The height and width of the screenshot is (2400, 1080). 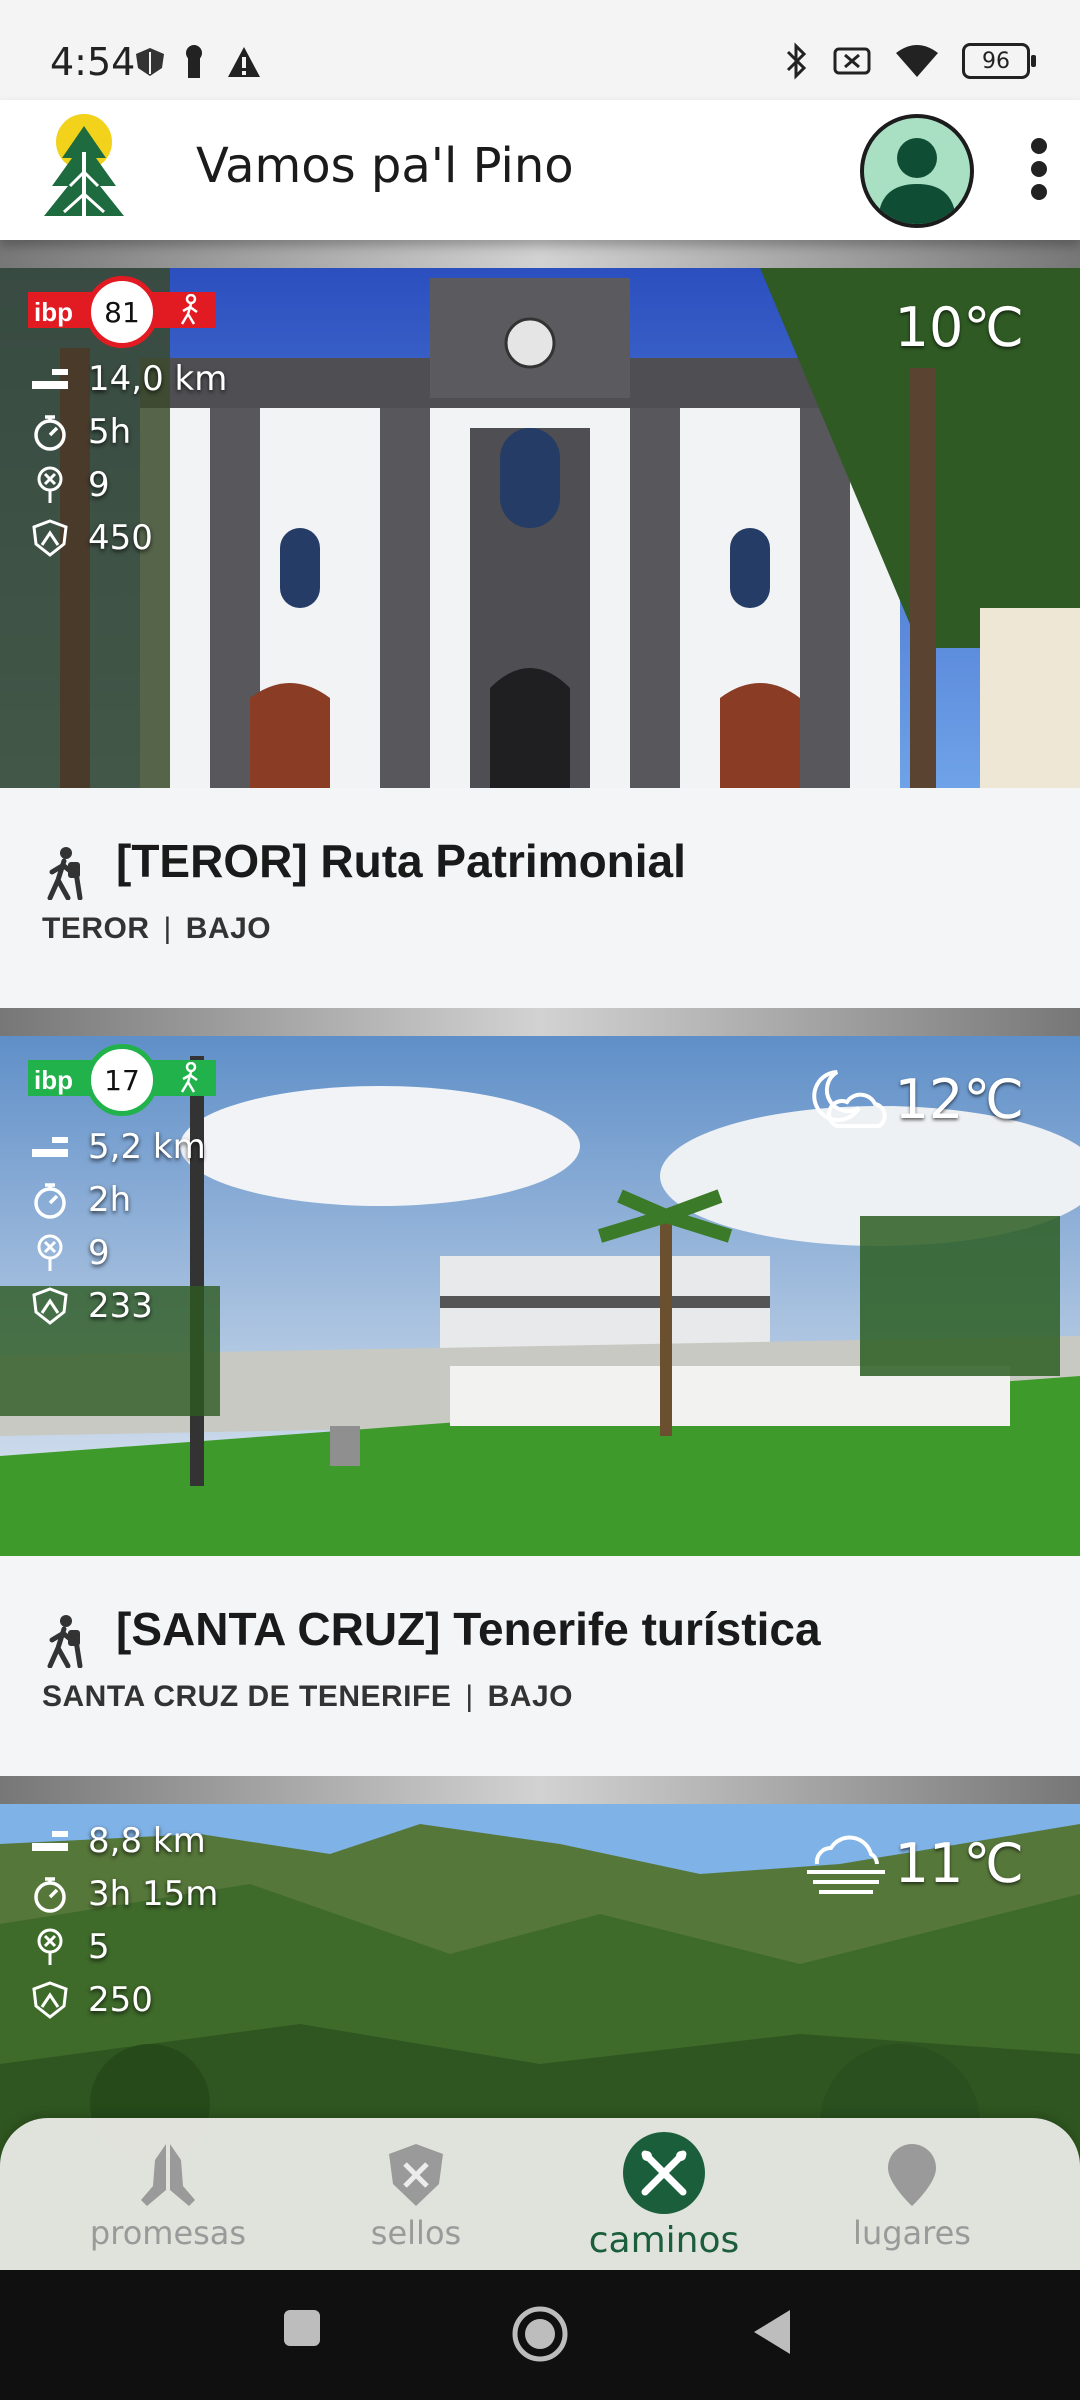 I want to click on weather-widget: 12℃, so click(x=913, y=1099).